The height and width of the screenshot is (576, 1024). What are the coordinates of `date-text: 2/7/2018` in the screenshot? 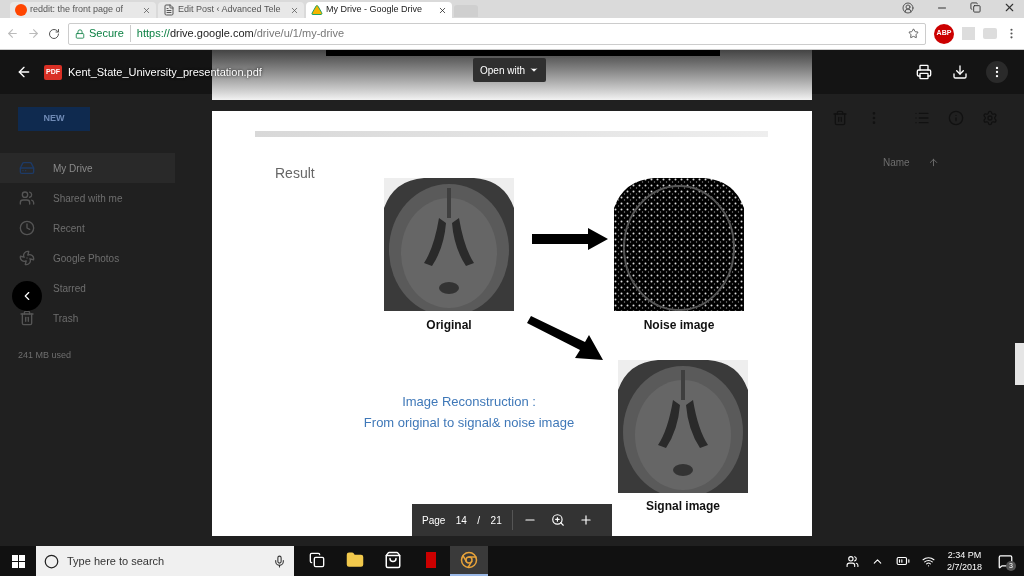 It's located at (964, 567).